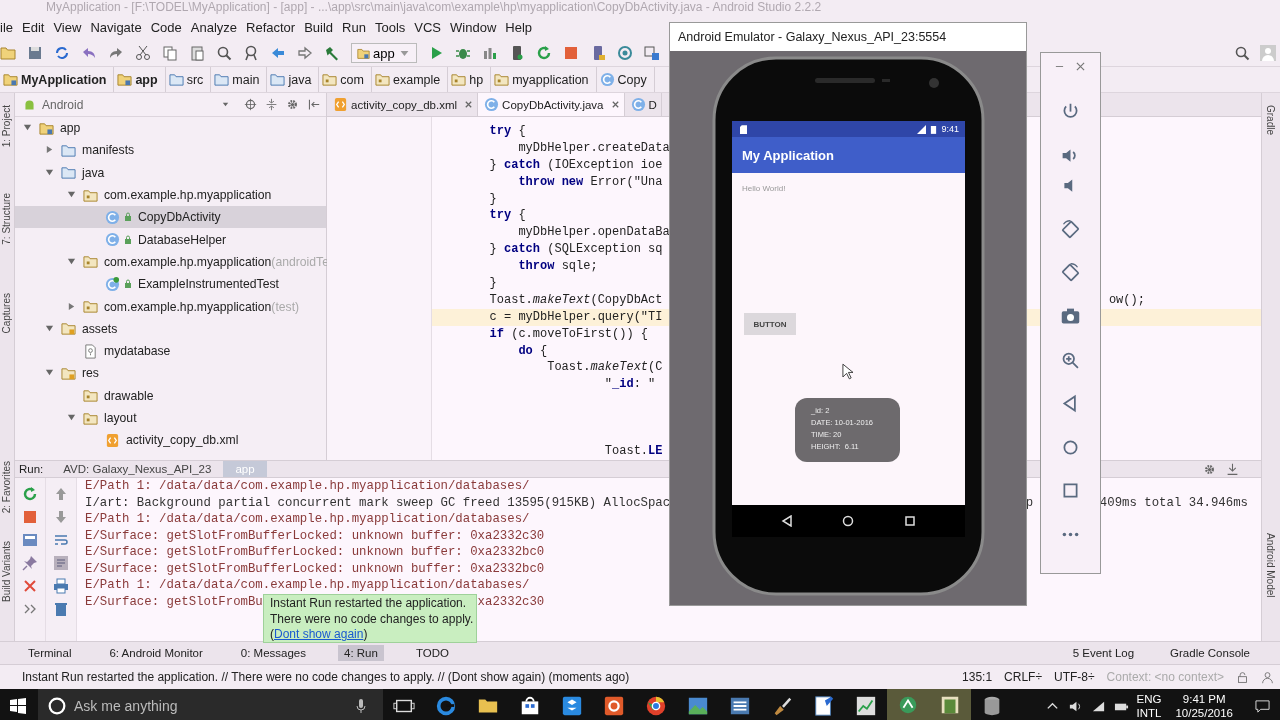 The image size is (1280, 720). What do you see at coordinates (30, 494) in the screenshot?
I see `rerun-icon` at bounding box center [30, 494].